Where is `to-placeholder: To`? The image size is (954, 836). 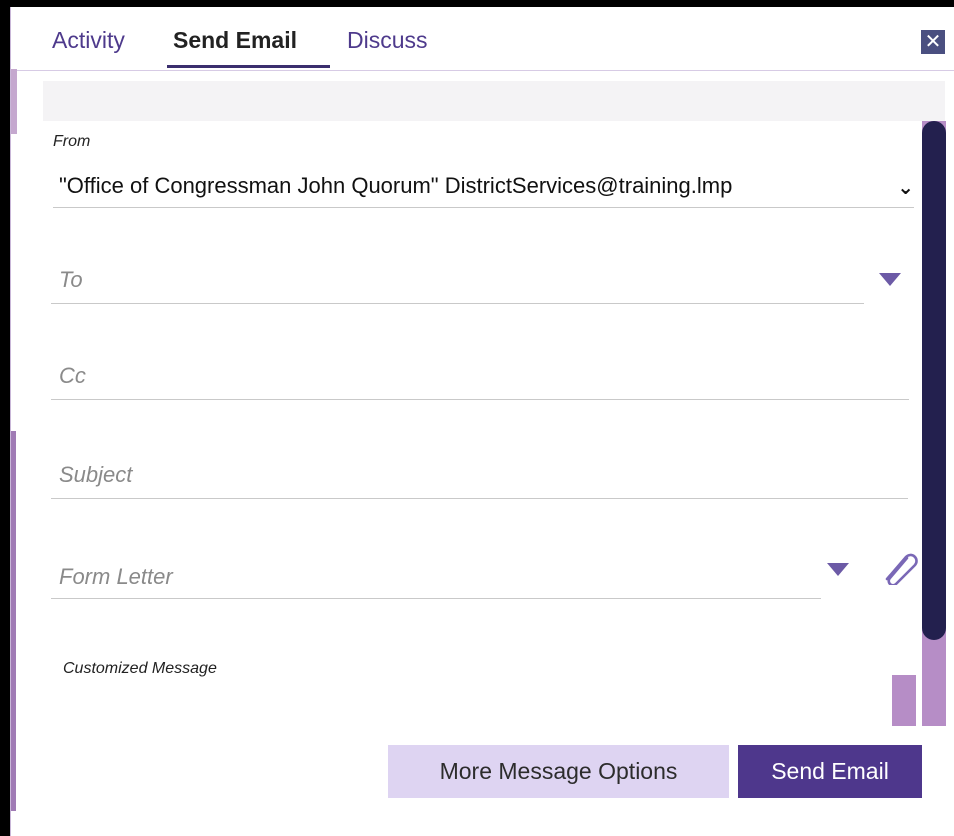
to-placeholder: To is located at coordinates (71, 279).